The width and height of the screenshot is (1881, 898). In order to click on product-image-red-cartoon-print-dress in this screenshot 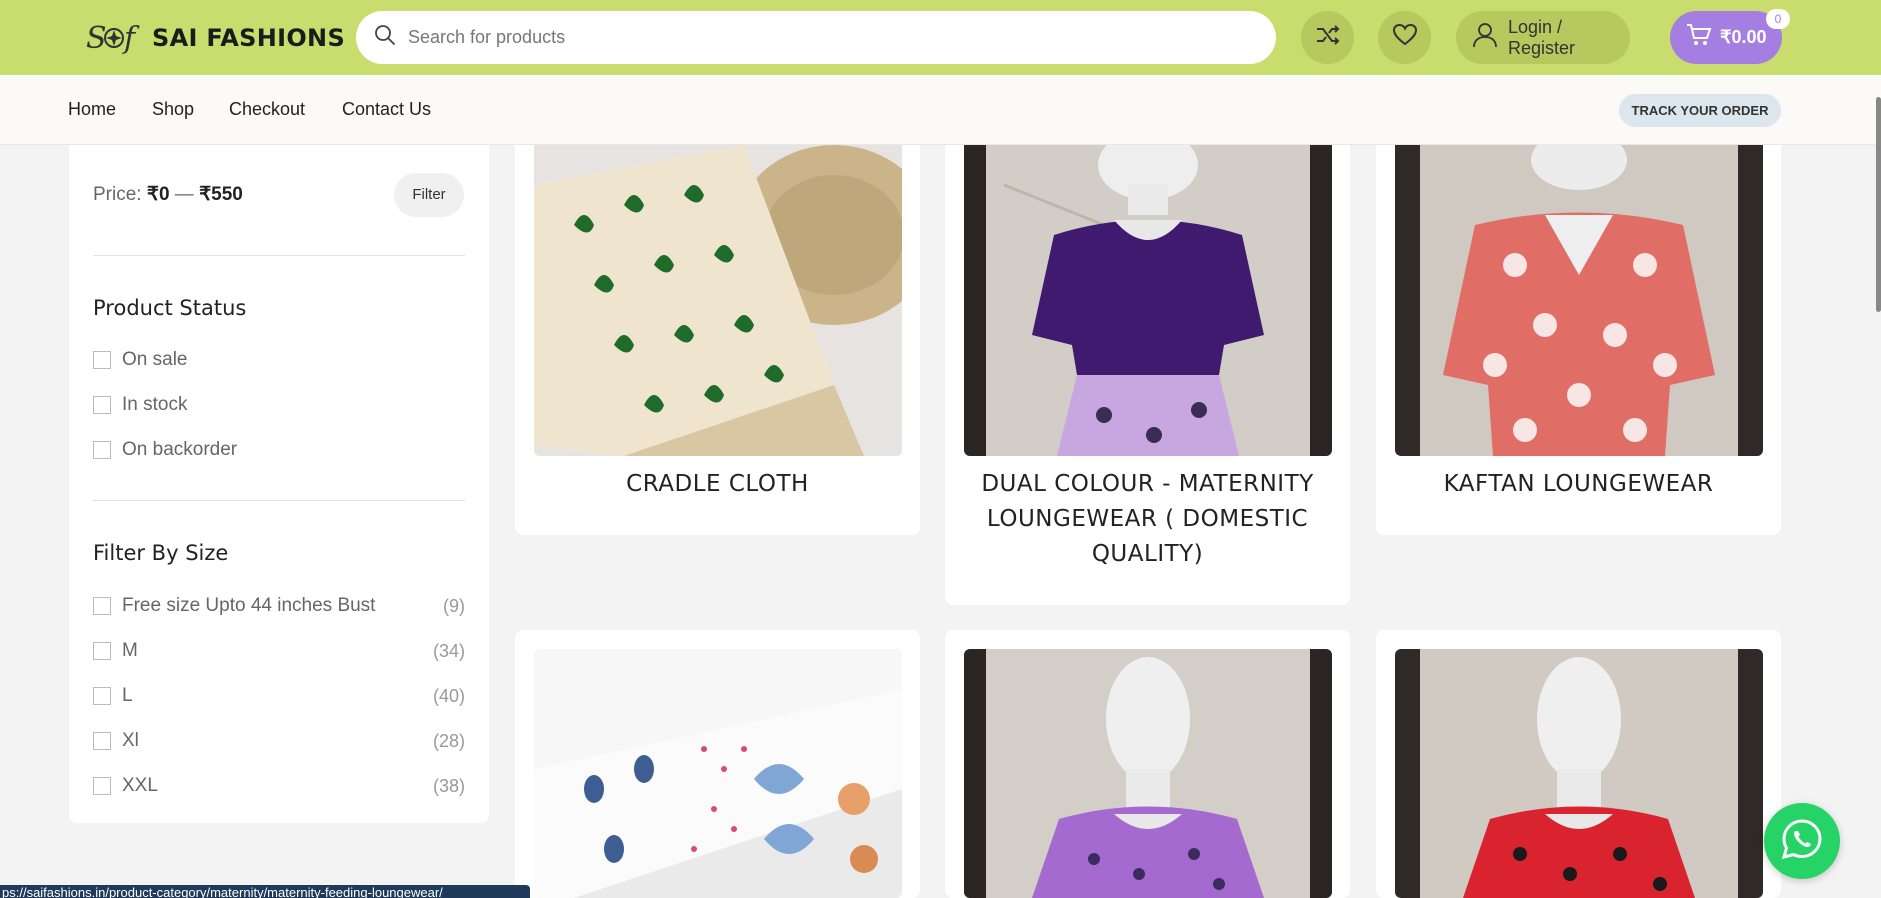, I will do `click(1579, 773)`.